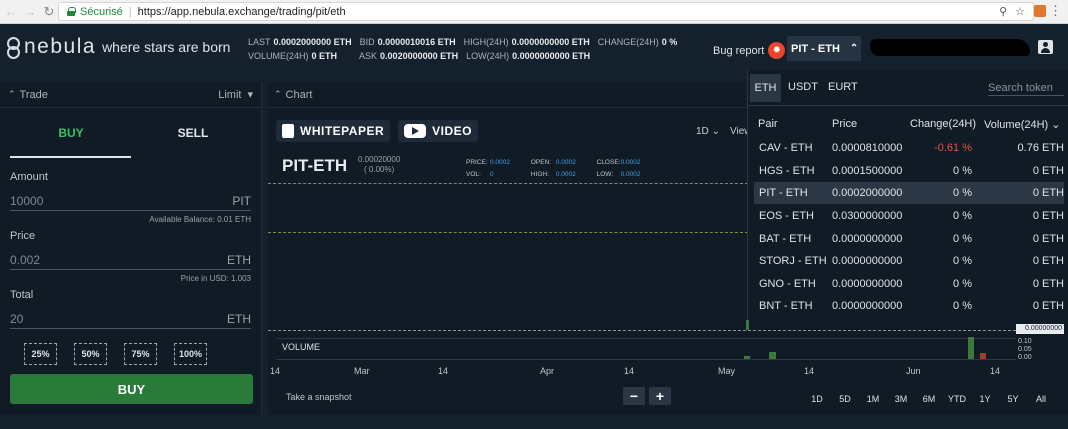  I want to click on amount-label: Amount, so click(29, 177).